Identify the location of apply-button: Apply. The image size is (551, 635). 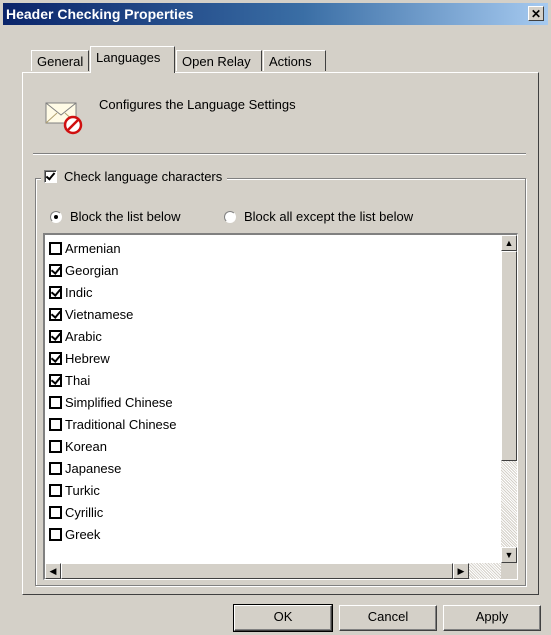
(492, 618).